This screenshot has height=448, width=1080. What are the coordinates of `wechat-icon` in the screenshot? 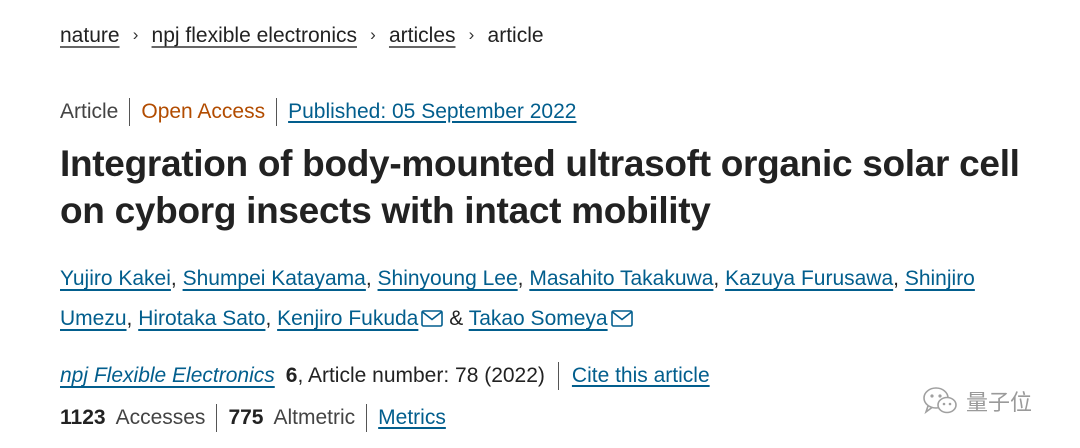 It's located at (940, 401).